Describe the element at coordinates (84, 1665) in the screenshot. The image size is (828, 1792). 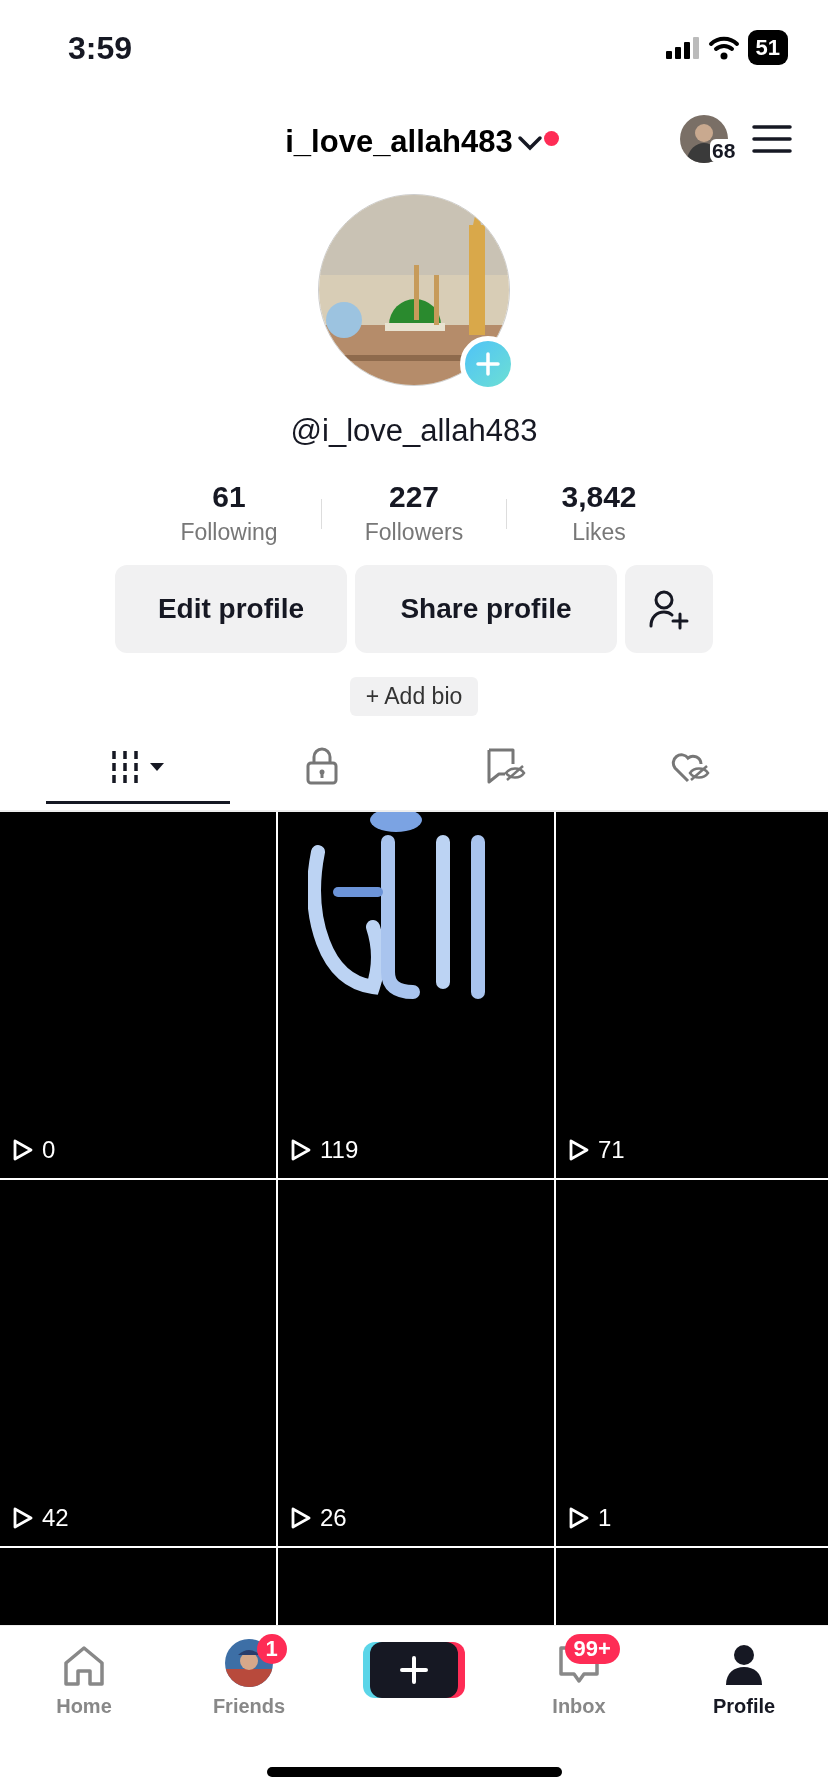
I see `home-icon` at that location.